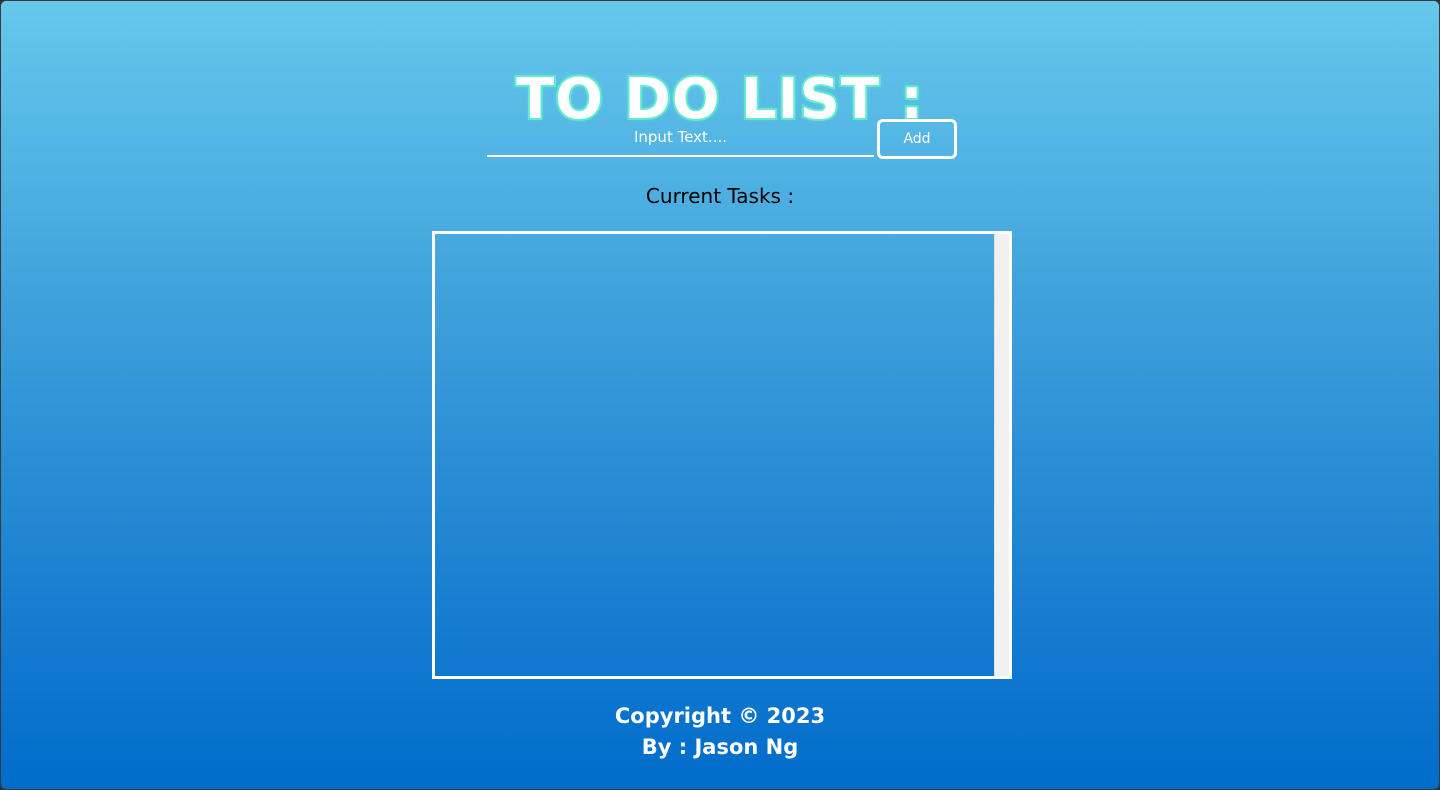  What do you see at coordinates (1001, 455) in the screenshot?
I see `task-list-scrollbar` at bounding box center [1001, 455].